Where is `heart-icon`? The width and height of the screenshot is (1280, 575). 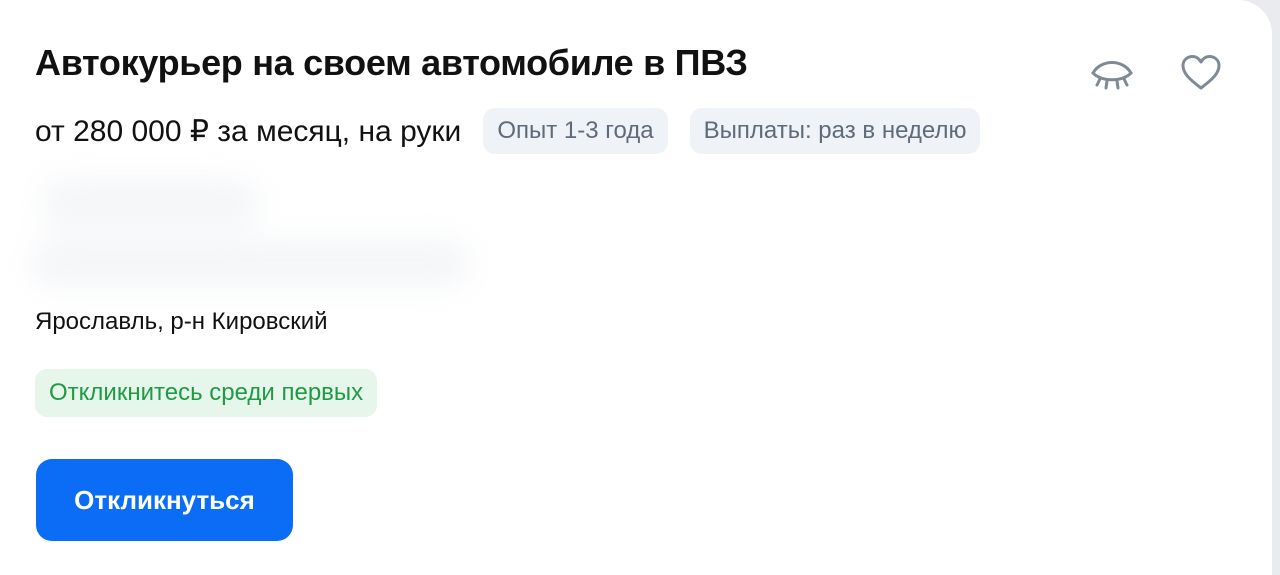
heart-icon is located at coordinates (1201, 72).